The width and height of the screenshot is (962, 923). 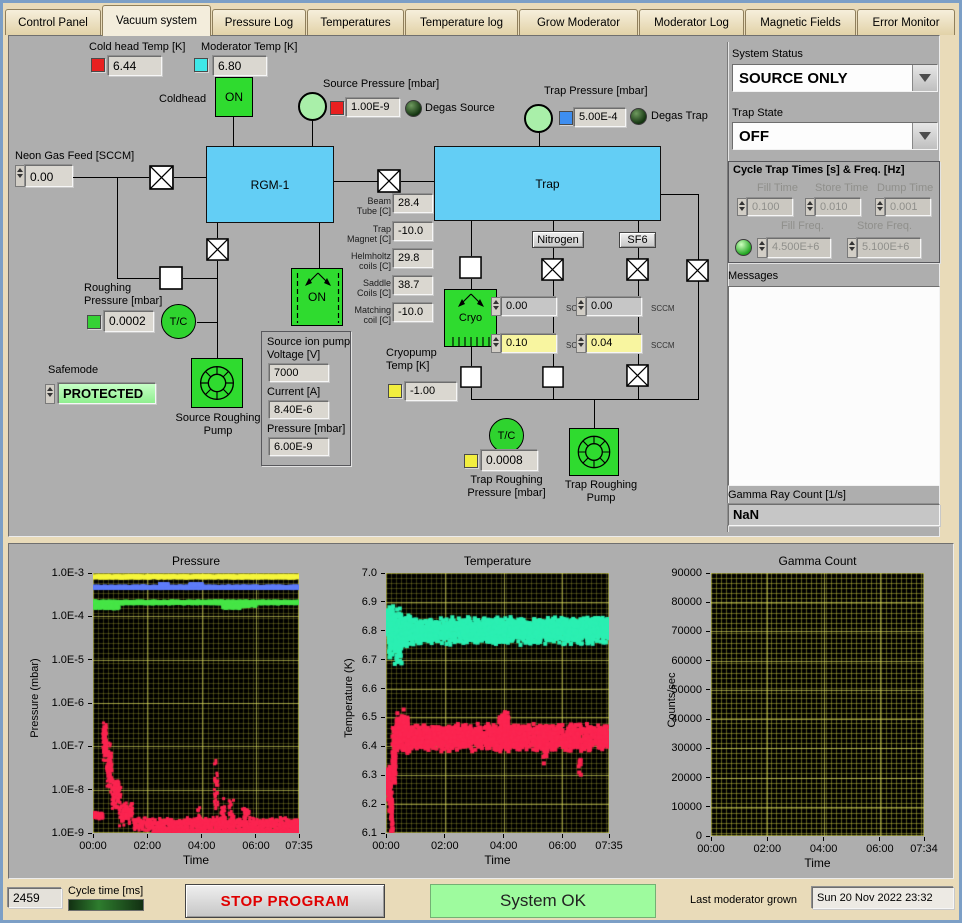 I want to click on trap-state-value: OFF, so click(x=754, y=136).